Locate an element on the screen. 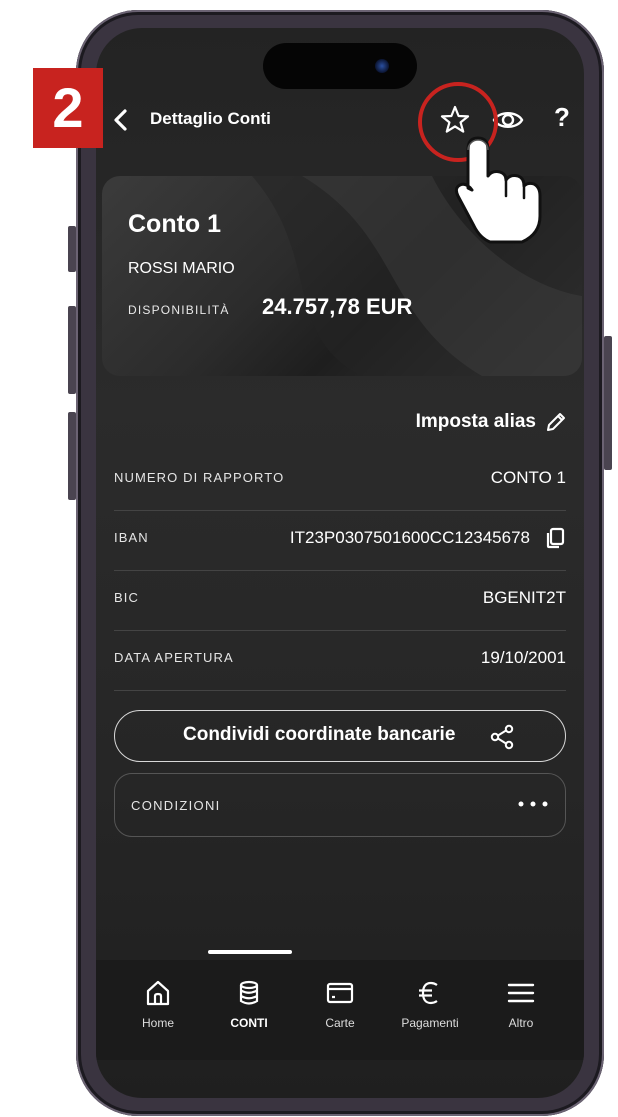 This screenshot has width=618, height=1117. help-icon: ? is located at coordinates (562, 117).